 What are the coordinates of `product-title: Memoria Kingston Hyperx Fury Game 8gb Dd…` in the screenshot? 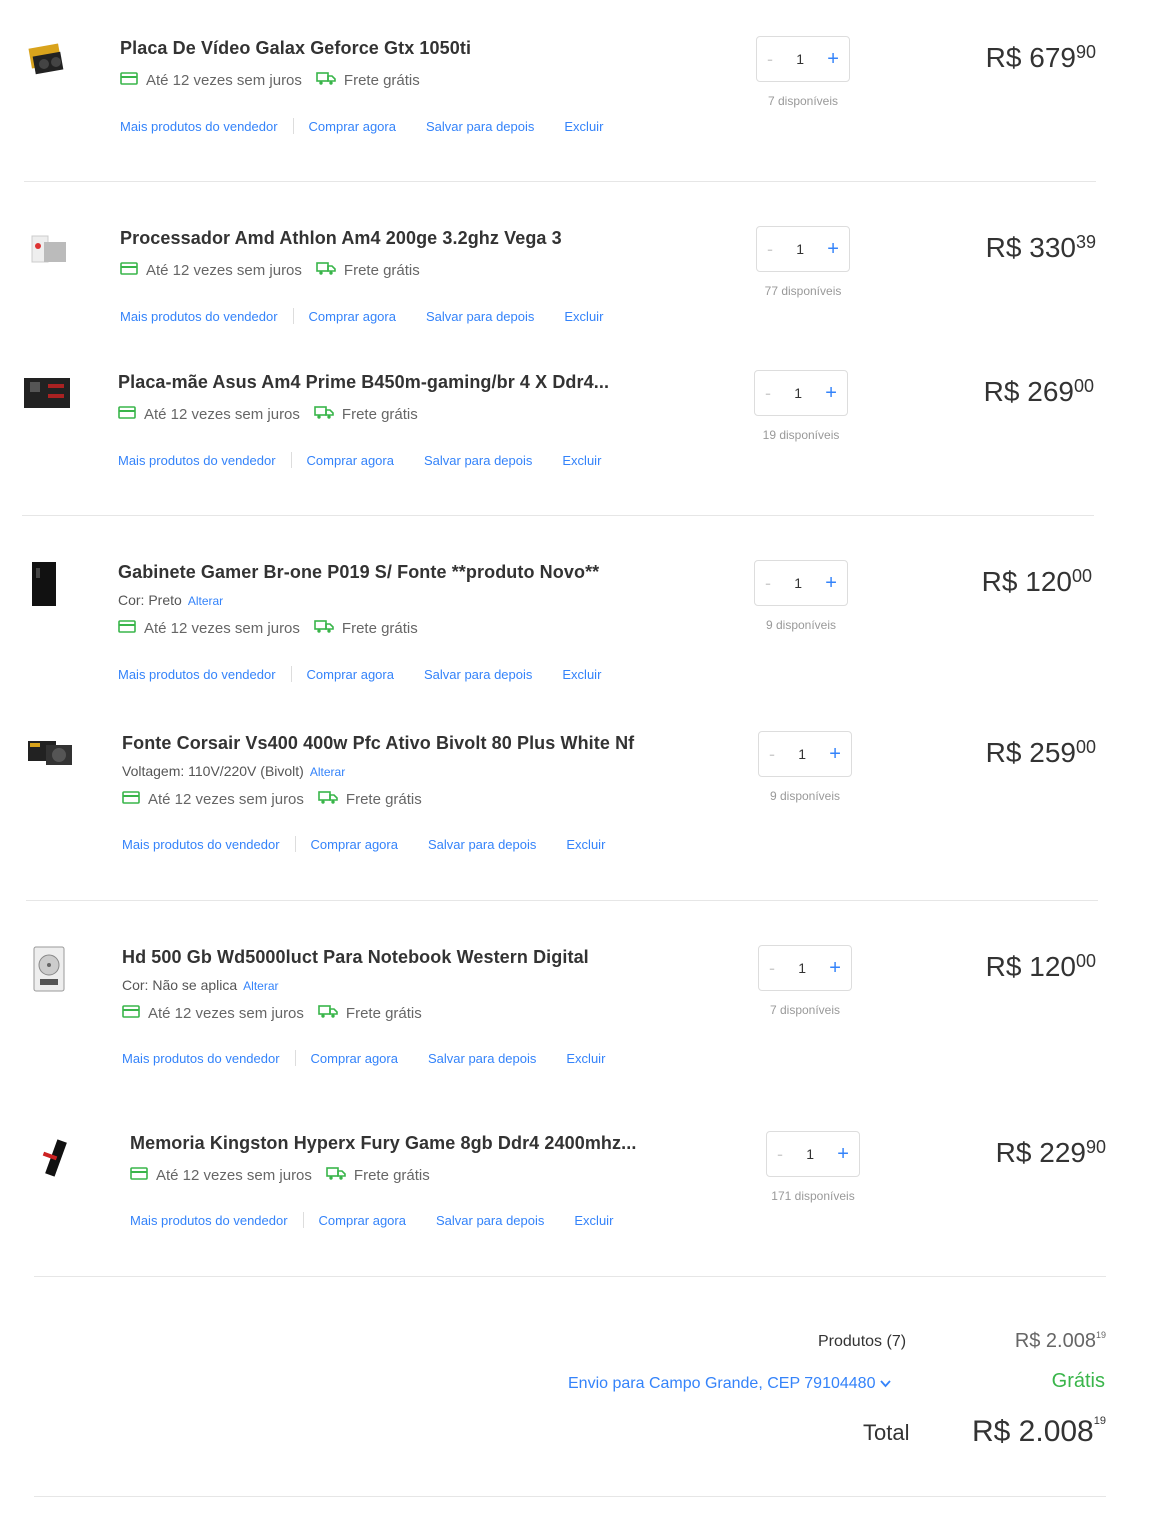 It's located at (383, 1143).